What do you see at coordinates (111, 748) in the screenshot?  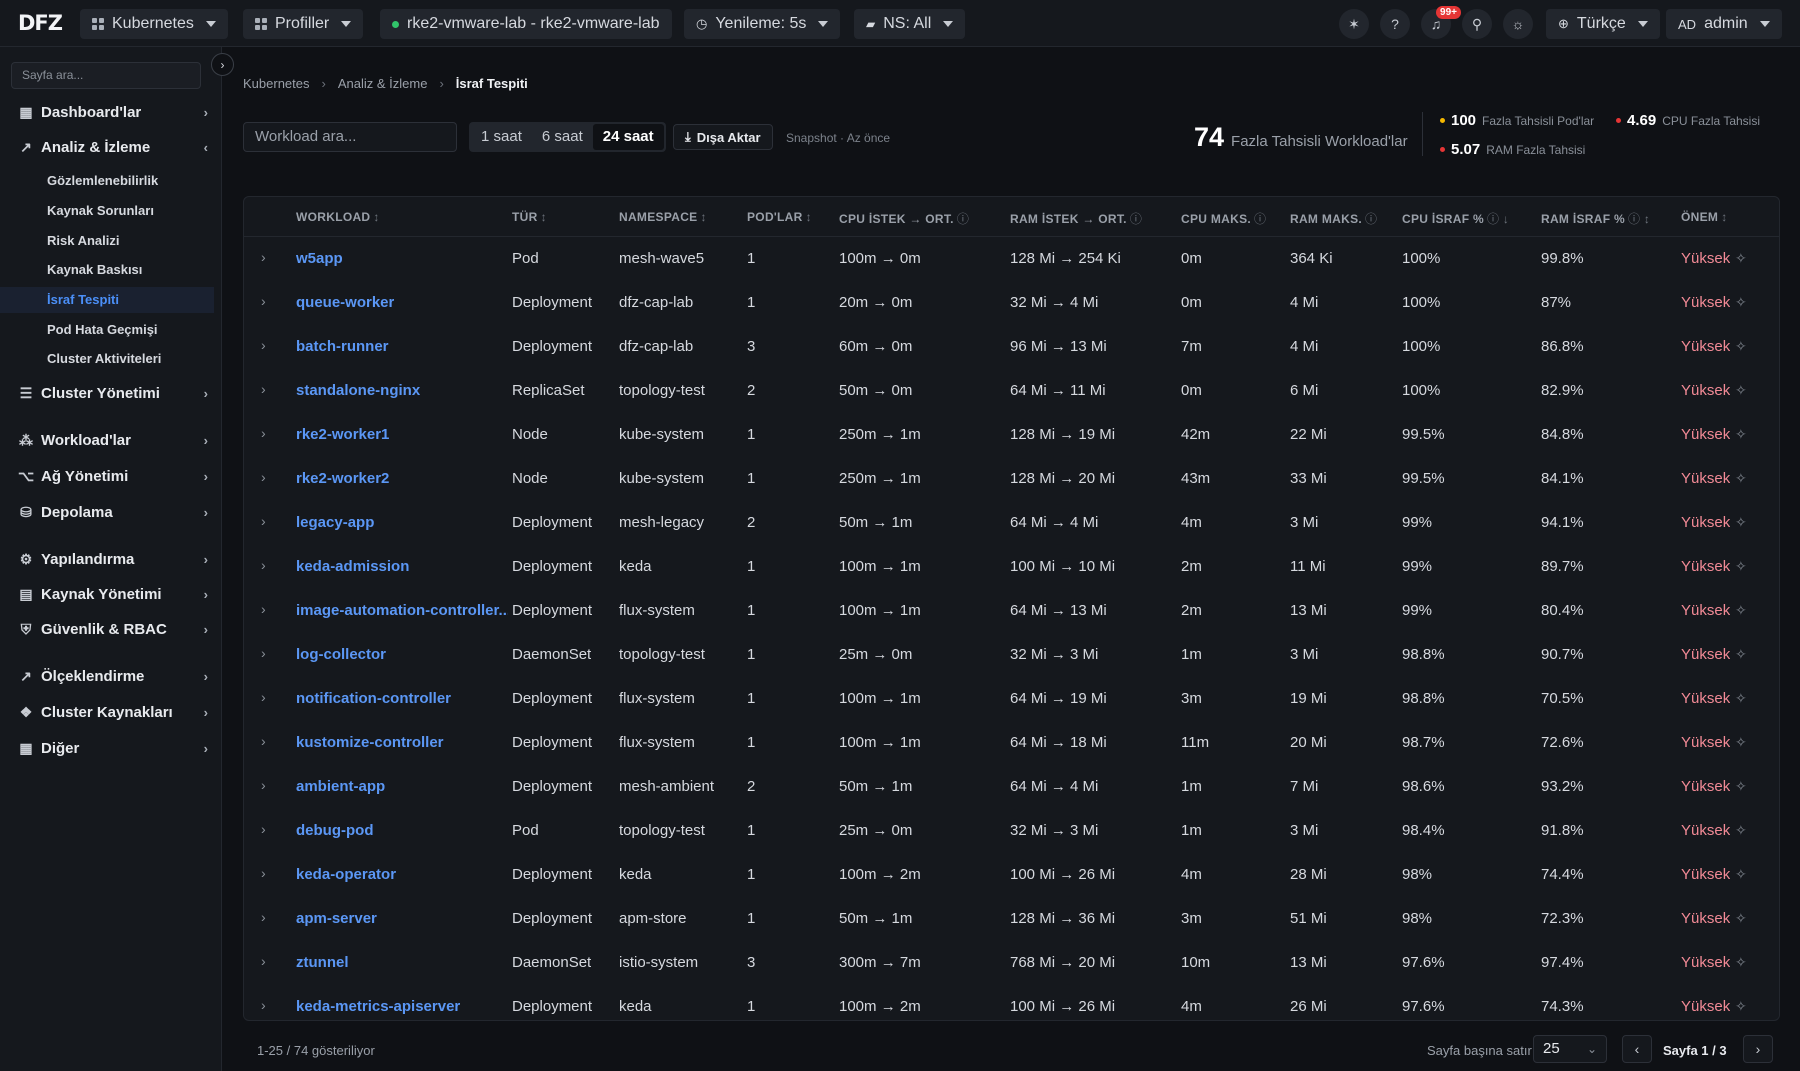 I see `sidebar-item-other: ▦ Diğer ›` at bounding box center [111, 748].